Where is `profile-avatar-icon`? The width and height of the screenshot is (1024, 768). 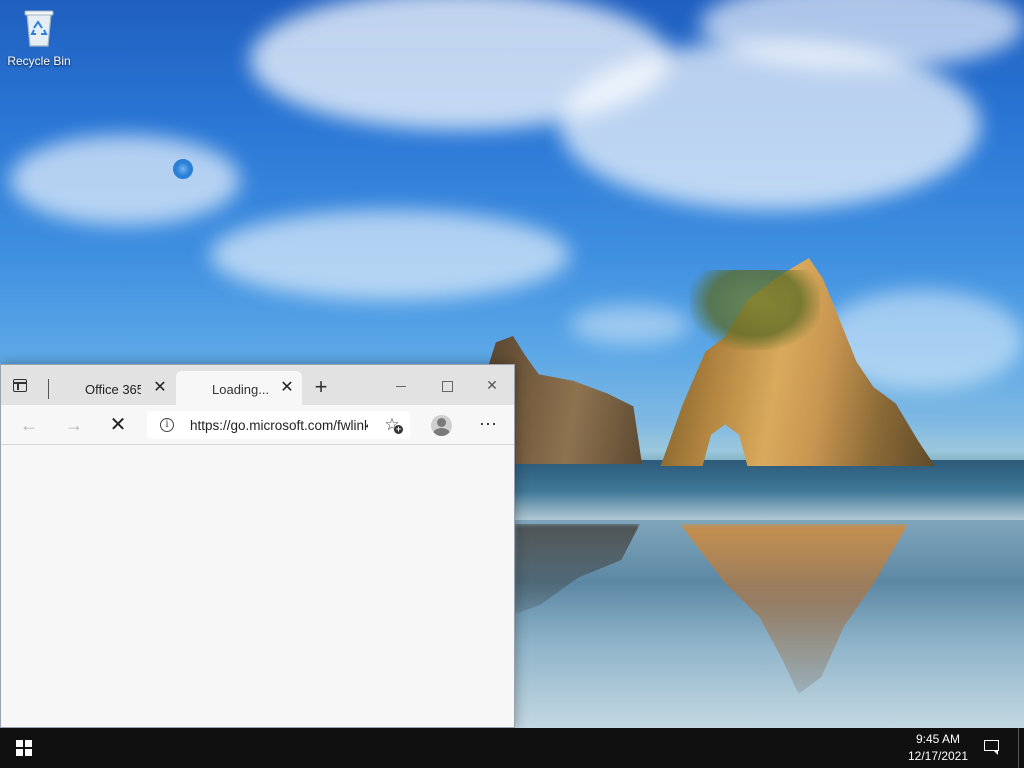
profile-avatar-icon is located at coordinates (441, 425).